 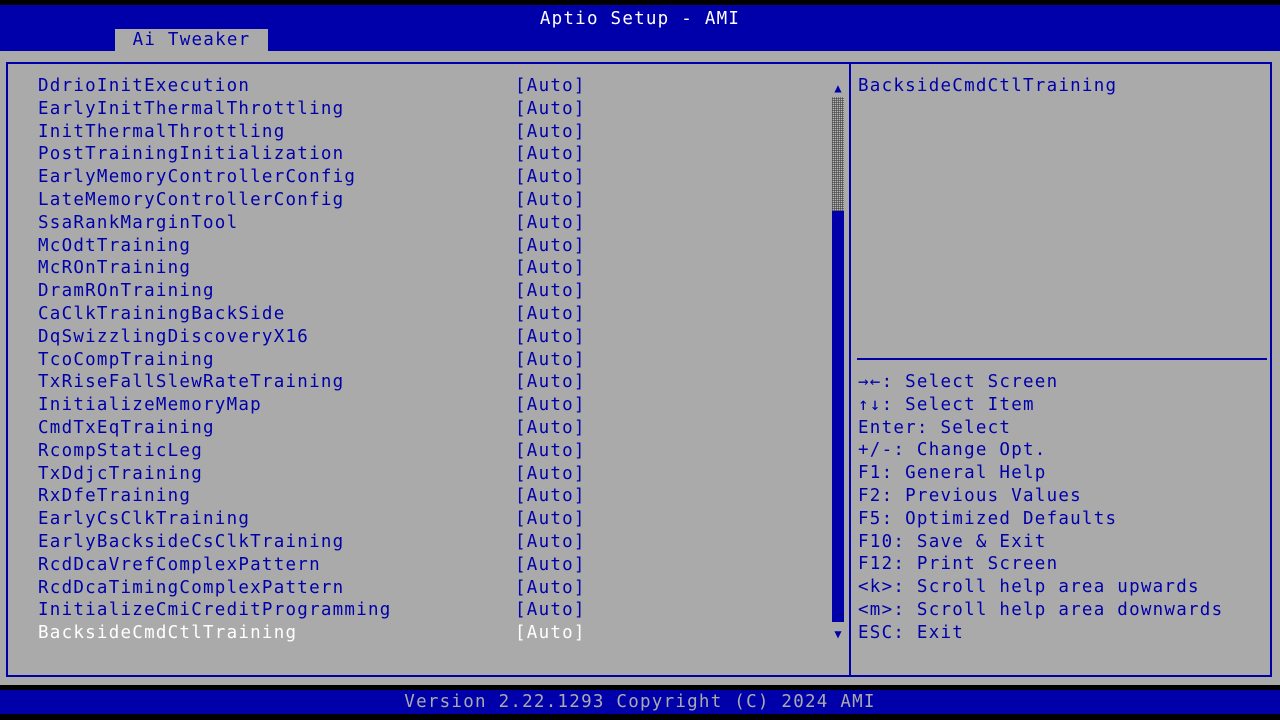 What do you see at coordinates (433, 314) in the screenshot?
I see `setting-row: CaClkTrainingBackSide [Auto]` at bounding box center [433, 314].